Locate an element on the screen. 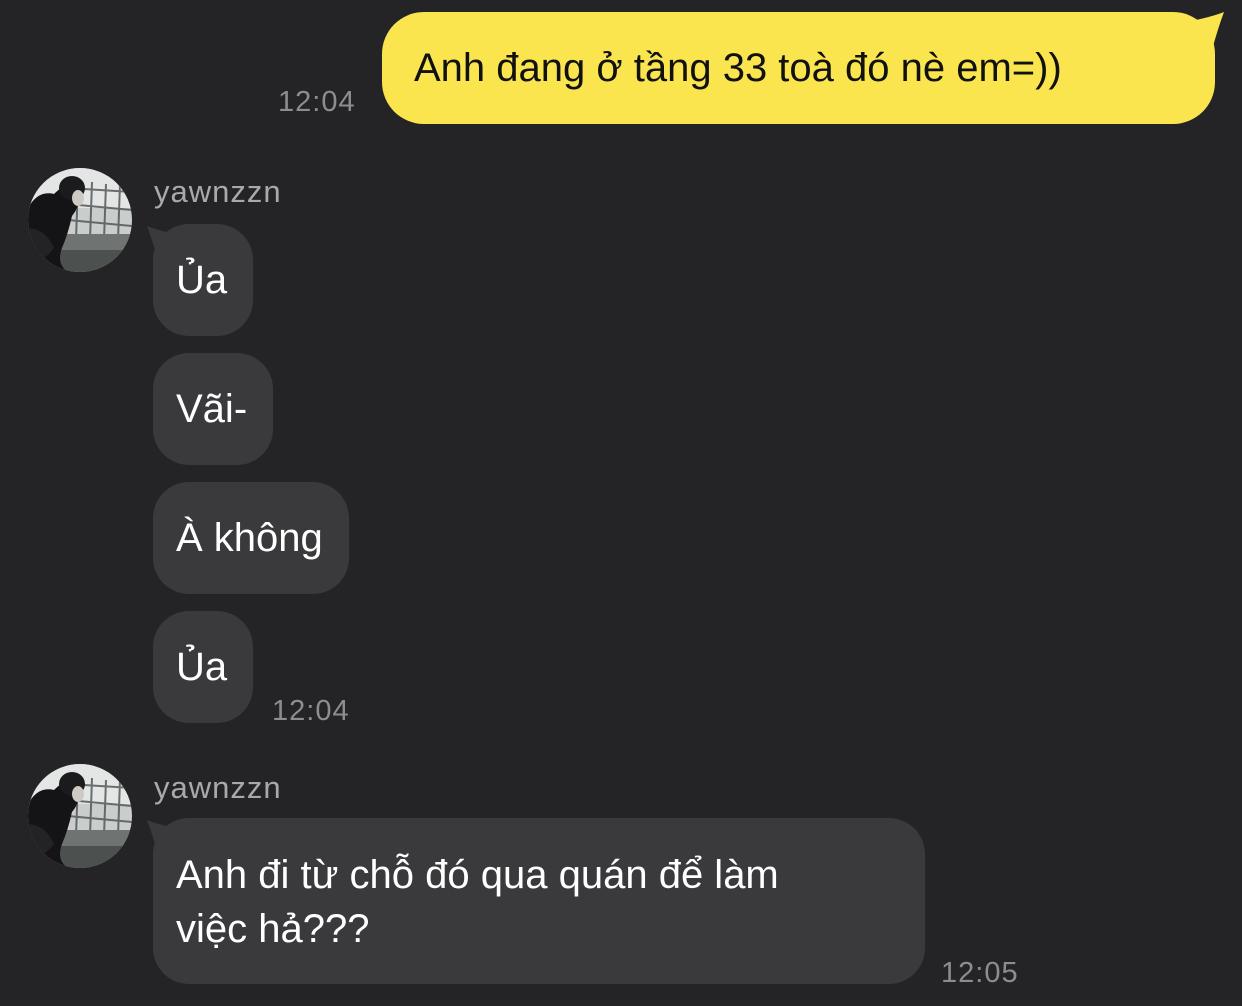 The image size is (1242, 1006). incoming-message-text: À không is located at coordinates (249, 537).